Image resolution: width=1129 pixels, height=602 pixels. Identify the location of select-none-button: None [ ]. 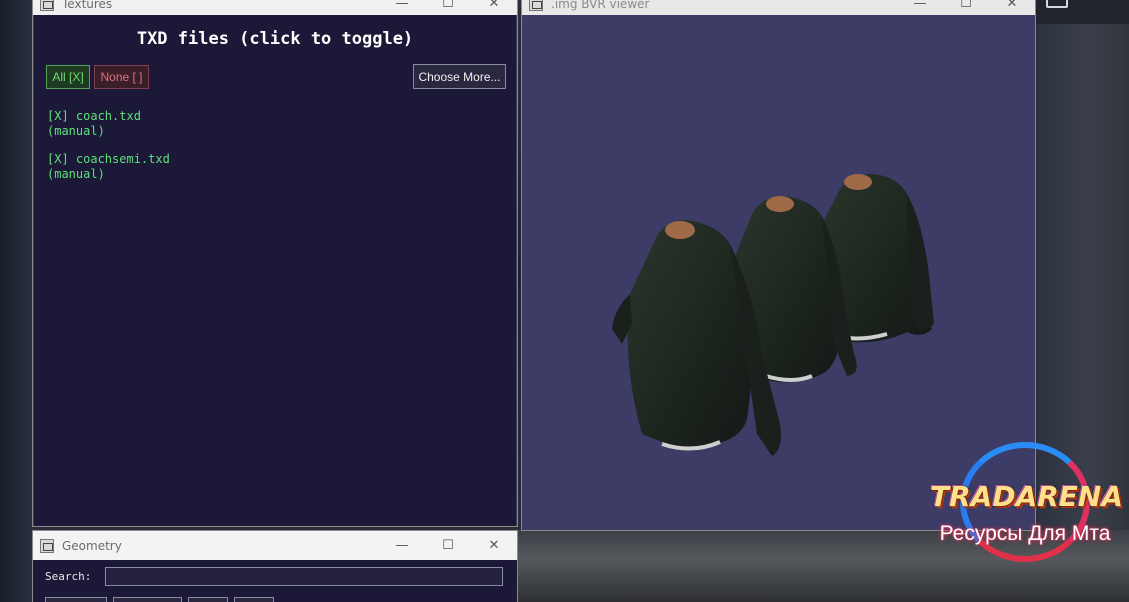
(121, 77).